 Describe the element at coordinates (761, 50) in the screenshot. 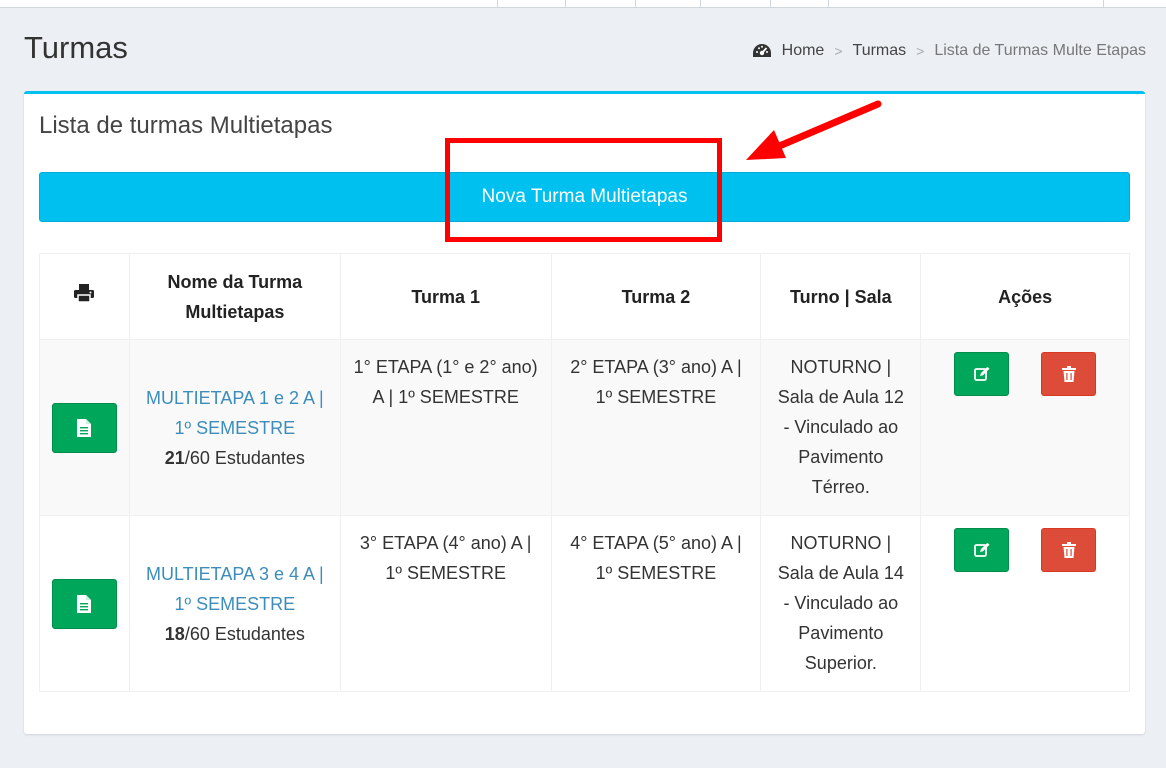

I see `dashboard-icon` at that location.